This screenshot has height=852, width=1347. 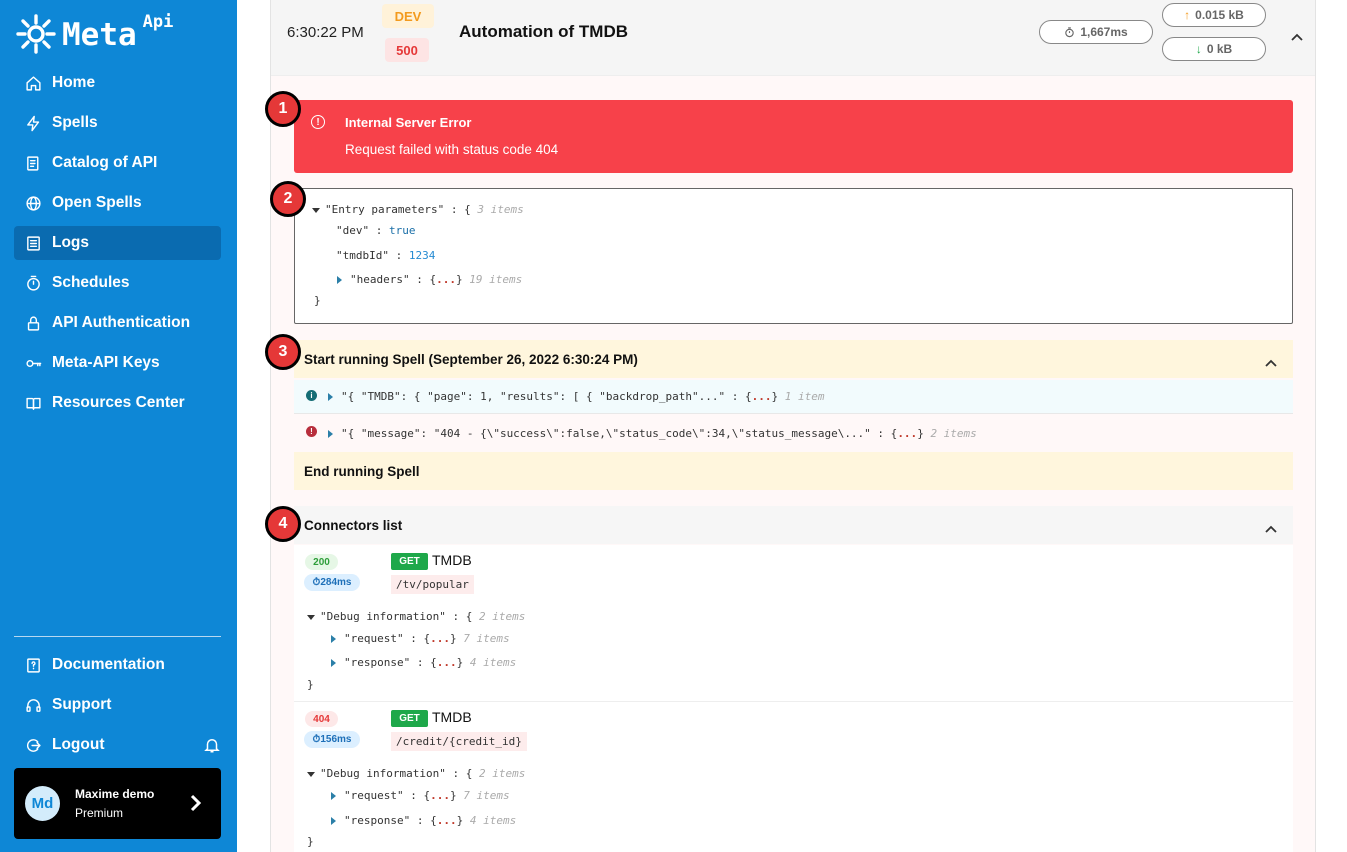 I want to click on endpoint-path: /tv/popular, so click(x=432, y=584).